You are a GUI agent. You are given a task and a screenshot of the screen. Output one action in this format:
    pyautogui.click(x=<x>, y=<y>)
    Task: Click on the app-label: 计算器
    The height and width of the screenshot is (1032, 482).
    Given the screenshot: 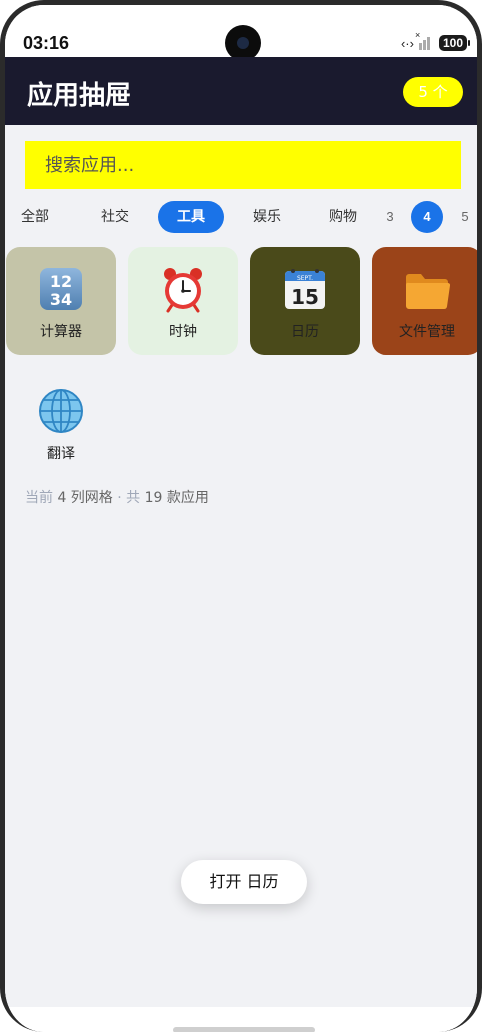 What is the action you would take?
    pyautogui.click(x=61, y=332)
    